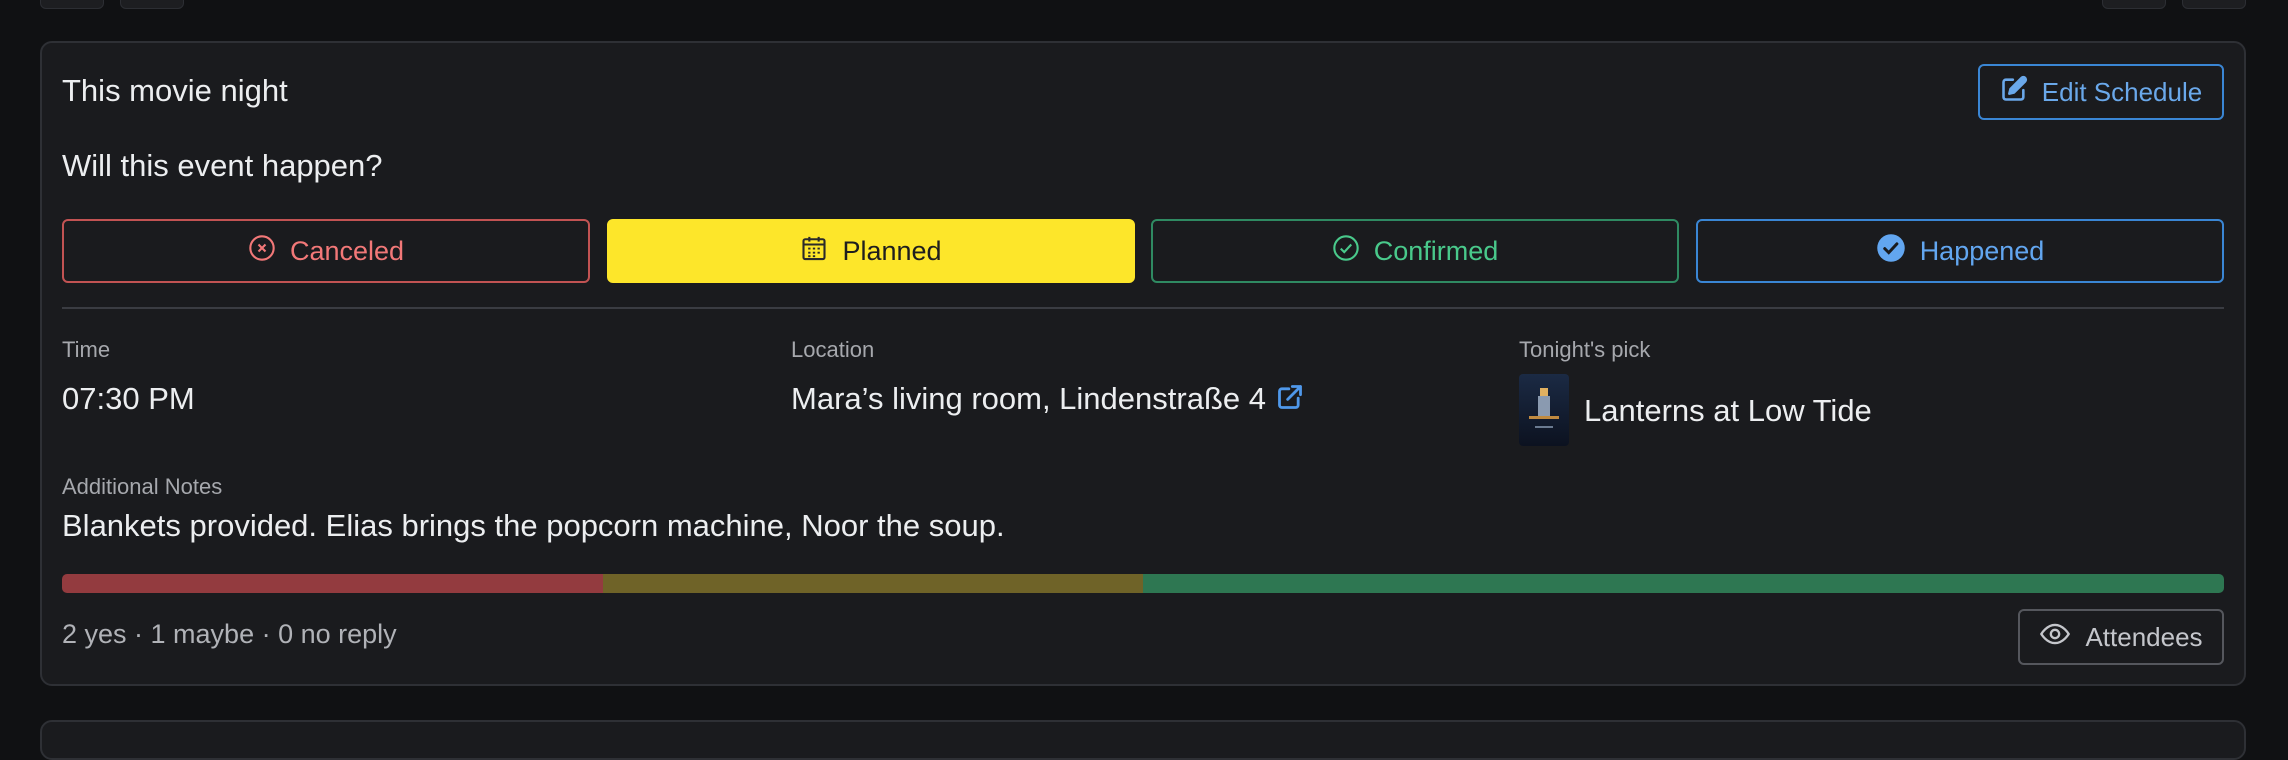  What do you see at coordinates (833, 349) in the screenshot?
I see `location-label: Location` at bounding box center [833, 349].